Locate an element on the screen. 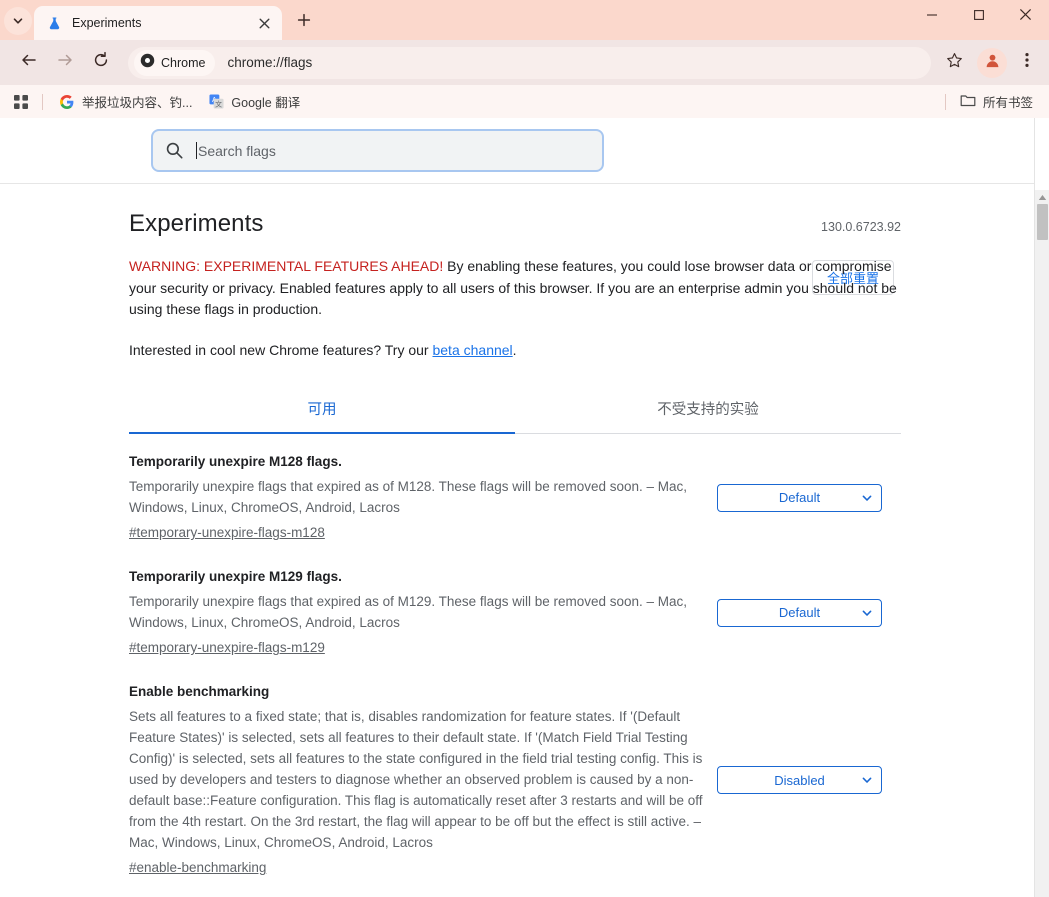  reload-icon is located at coordinates (101, 62).